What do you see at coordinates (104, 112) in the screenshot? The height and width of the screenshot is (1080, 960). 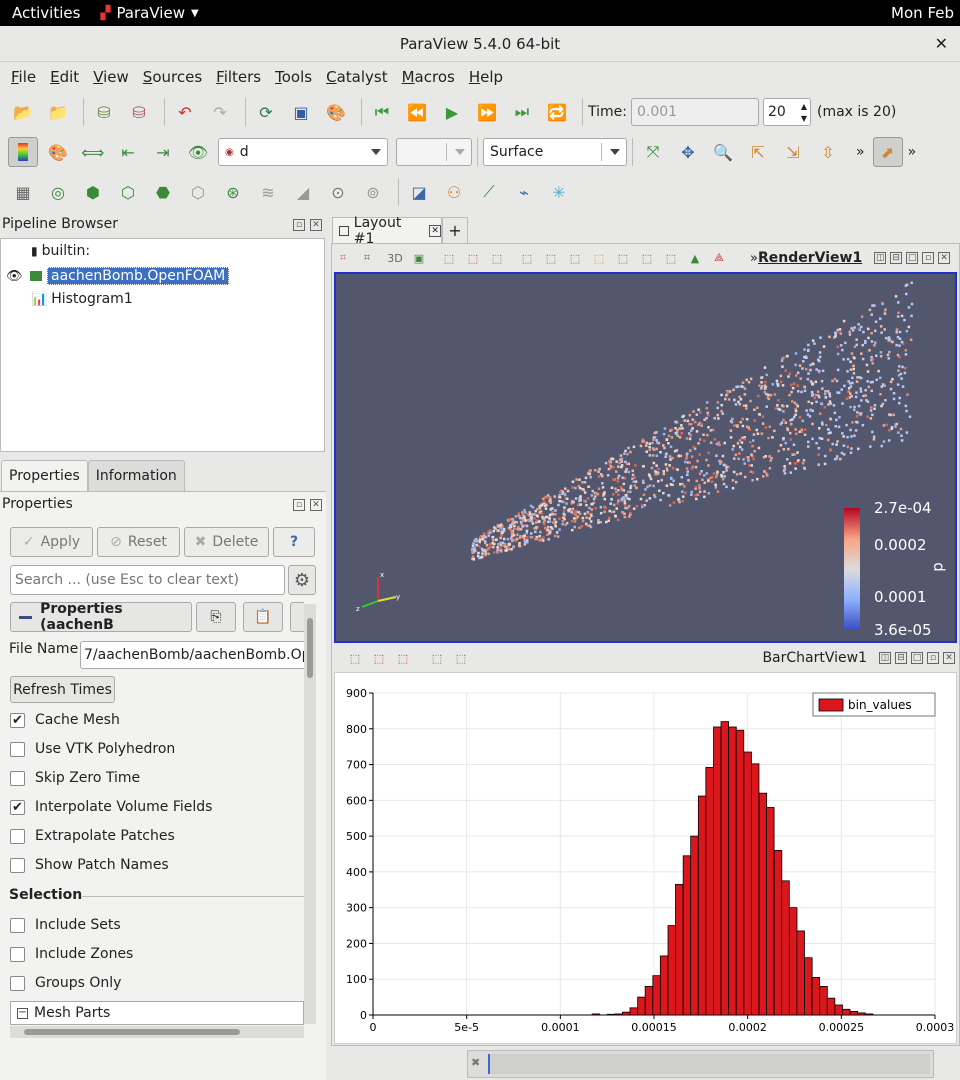 I see `connect-icon: ⛁` at bounding box center [104, 112].